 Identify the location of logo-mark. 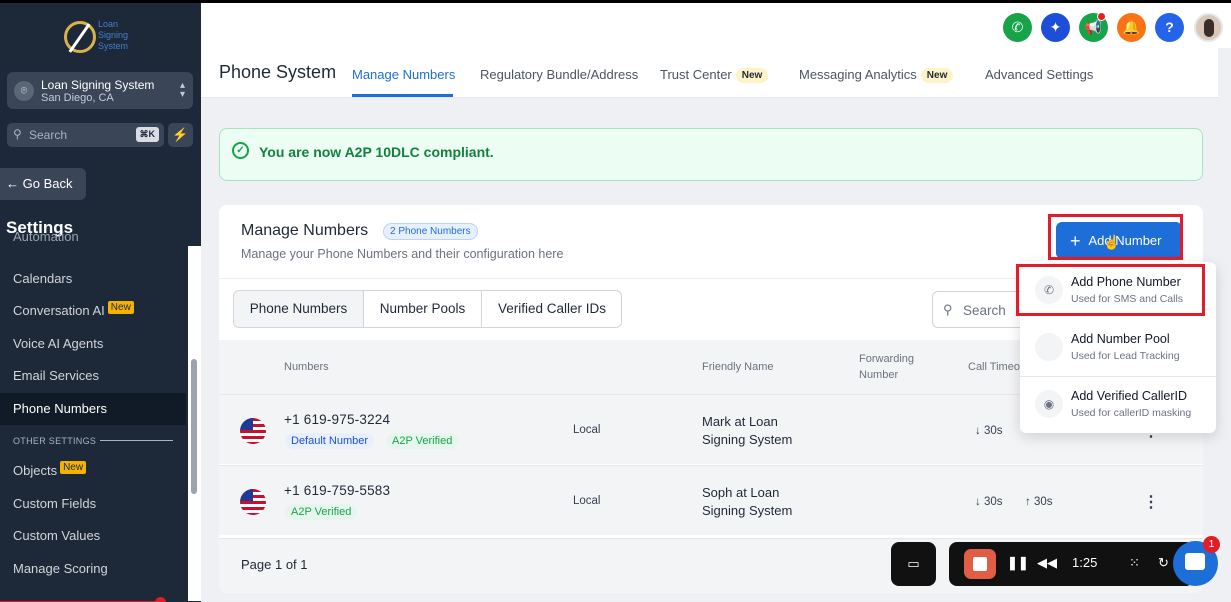
(80, 37).